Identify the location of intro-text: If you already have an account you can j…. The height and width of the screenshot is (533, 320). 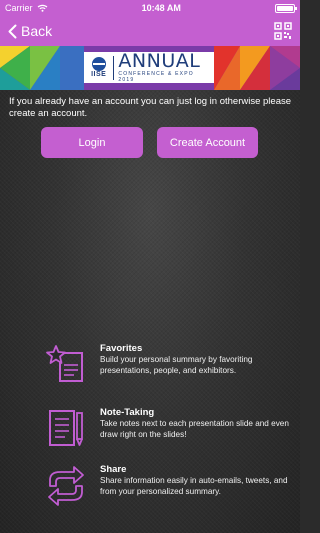
(150, 107).